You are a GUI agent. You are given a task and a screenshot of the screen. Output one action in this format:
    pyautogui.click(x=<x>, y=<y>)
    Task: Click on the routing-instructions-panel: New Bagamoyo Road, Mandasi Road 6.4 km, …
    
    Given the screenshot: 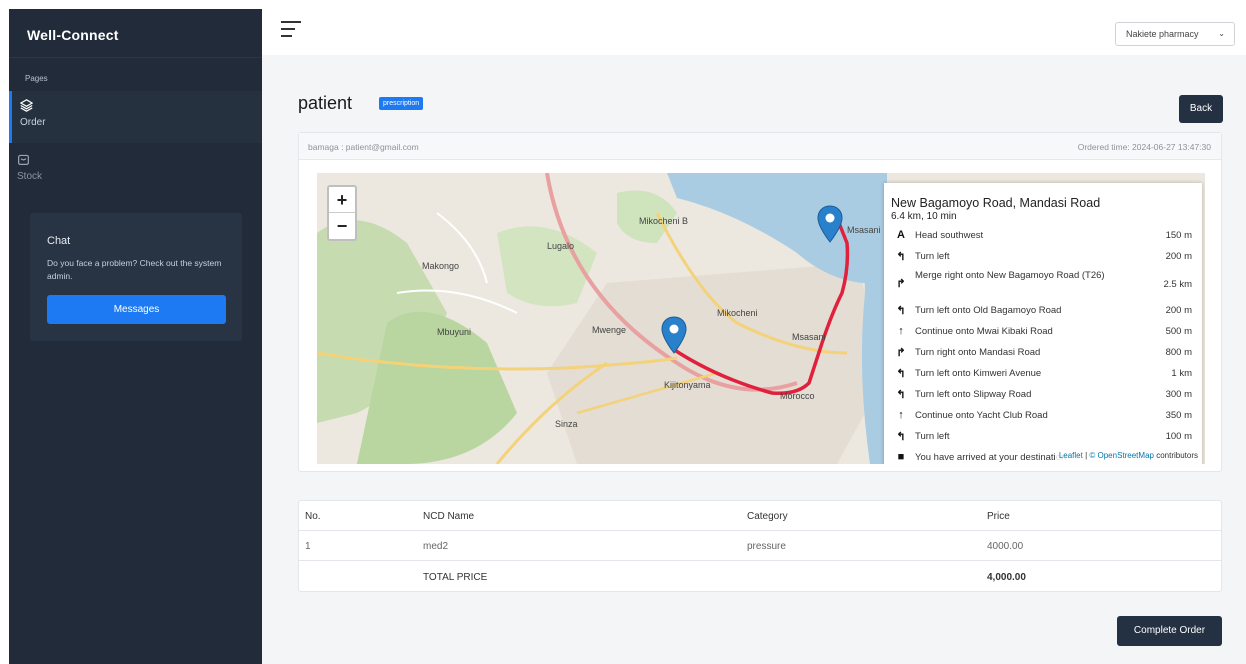 What is the action you would take?
    pyautogui.click(x=1043, y=323)
    